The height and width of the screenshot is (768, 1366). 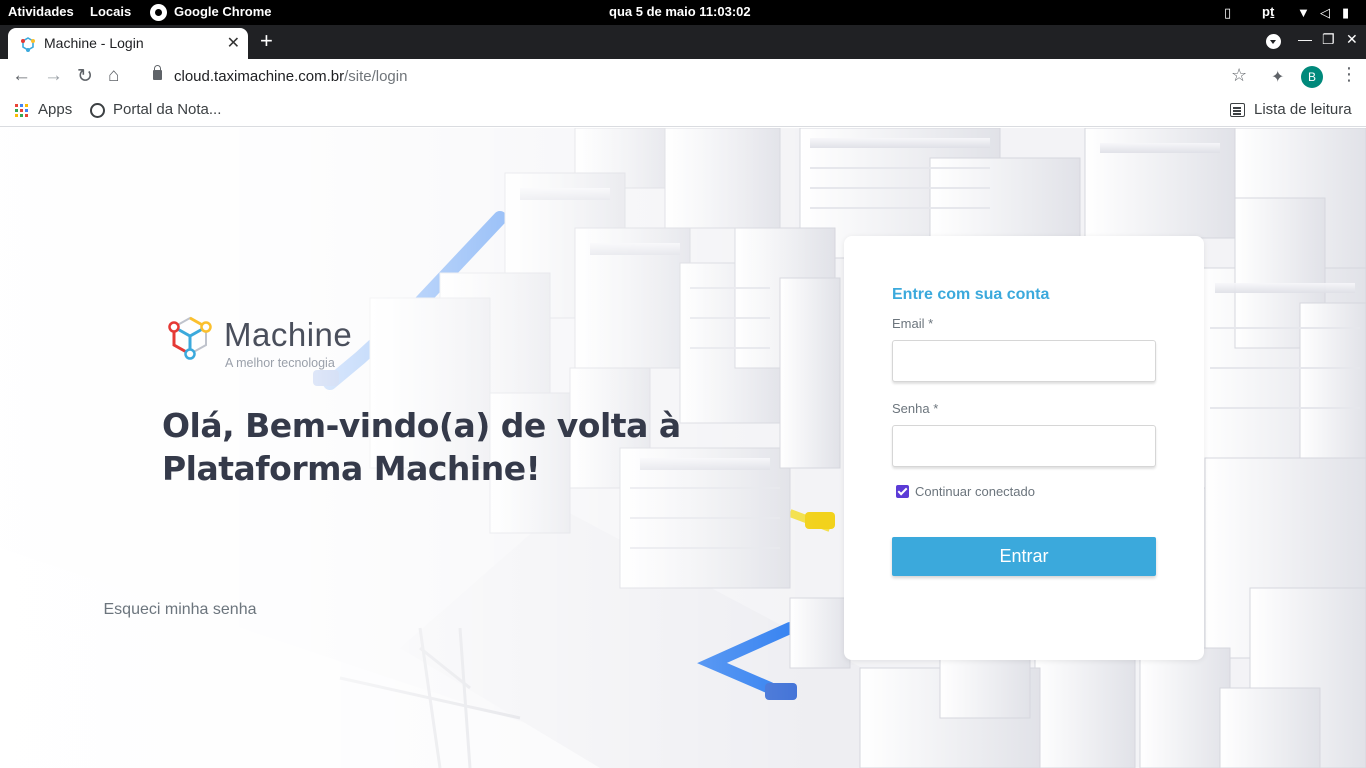 What do you see at coordinates (266, 41) in the screenshot?
I see `new-tab-icon: +` at bounding box center [266, 41].